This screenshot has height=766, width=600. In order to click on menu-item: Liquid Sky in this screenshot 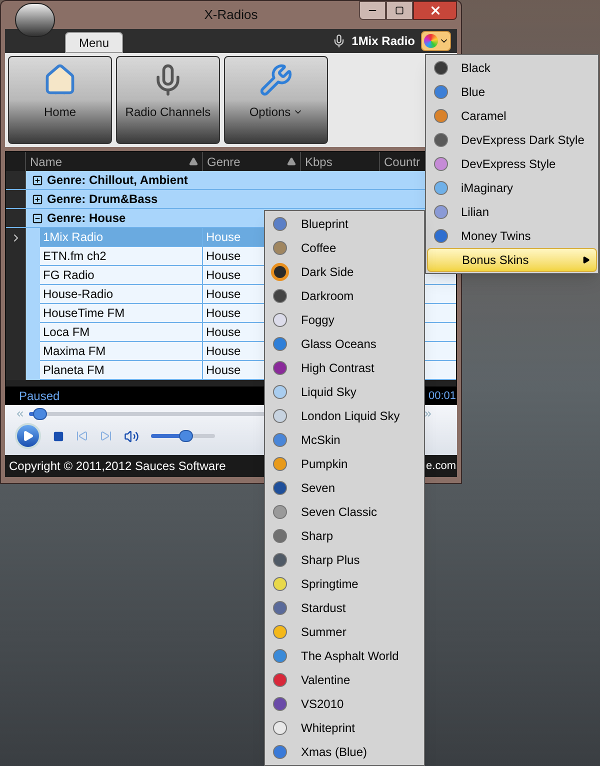, I will do `click(344, 392)`.